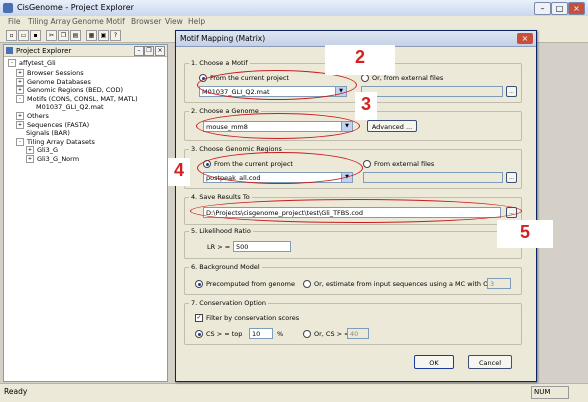  Describe the element at coordinates (14, 21) in the screenshot. I see `menu-file: File` at that location.